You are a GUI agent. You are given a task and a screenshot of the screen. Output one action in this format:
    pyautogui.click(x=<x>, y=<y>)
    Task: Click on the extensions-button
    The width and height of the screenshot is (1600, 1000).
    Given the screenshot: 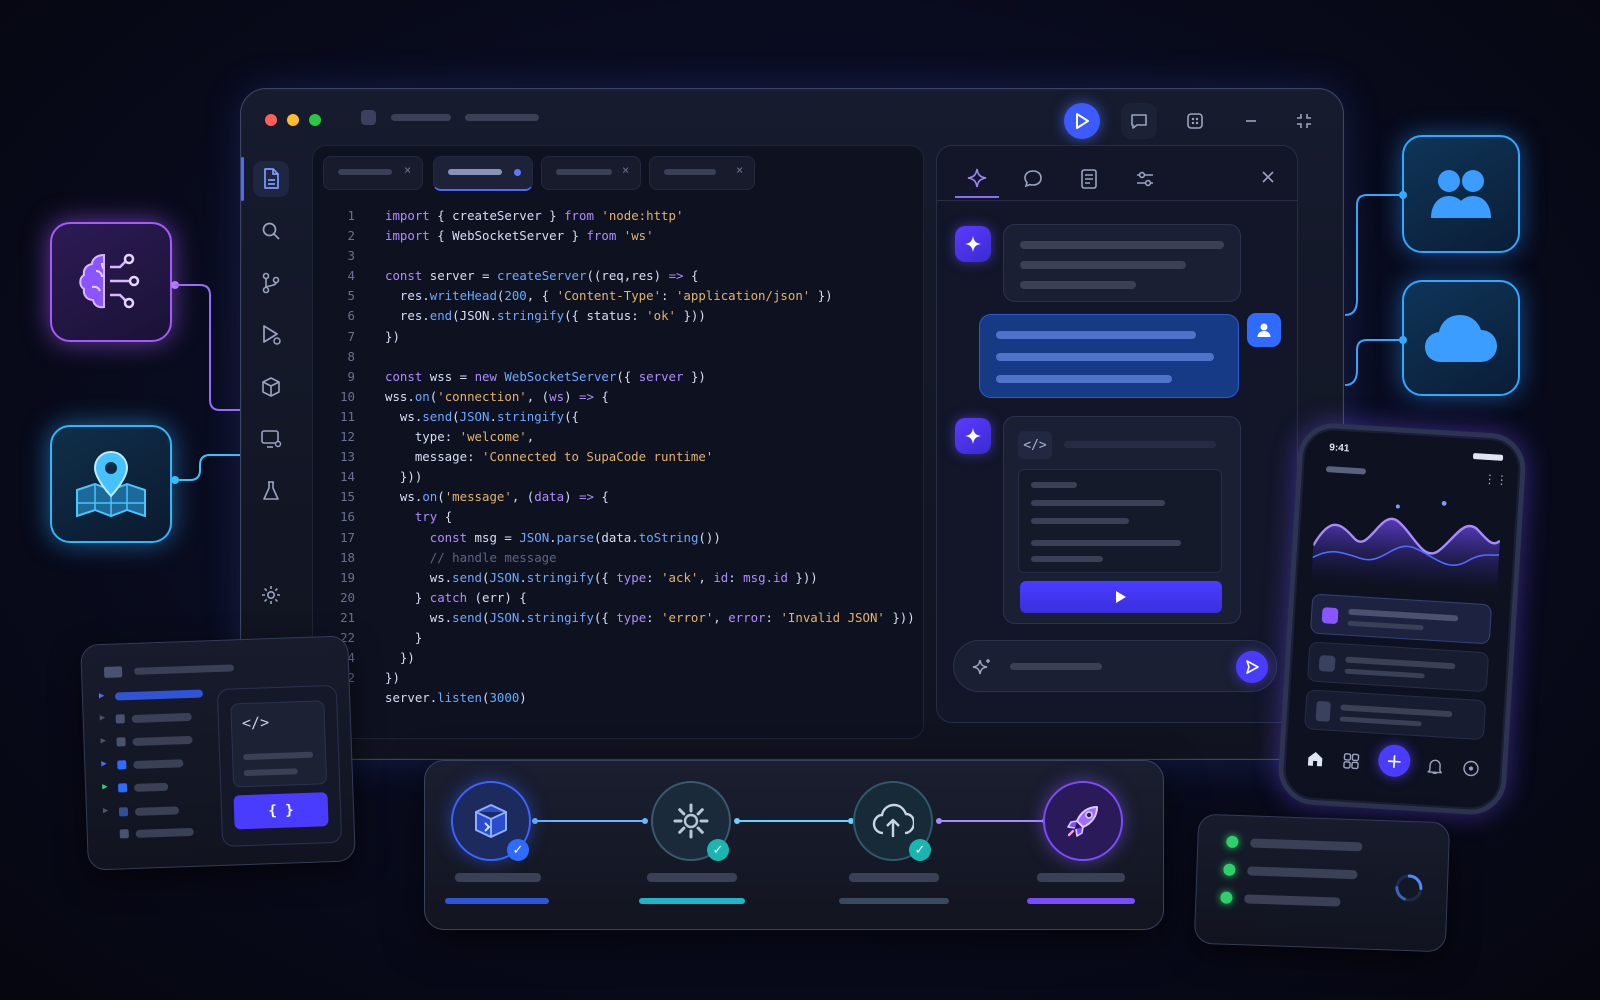 What is the action you would take?
    pyautogui.click(x=271, y=387)
    